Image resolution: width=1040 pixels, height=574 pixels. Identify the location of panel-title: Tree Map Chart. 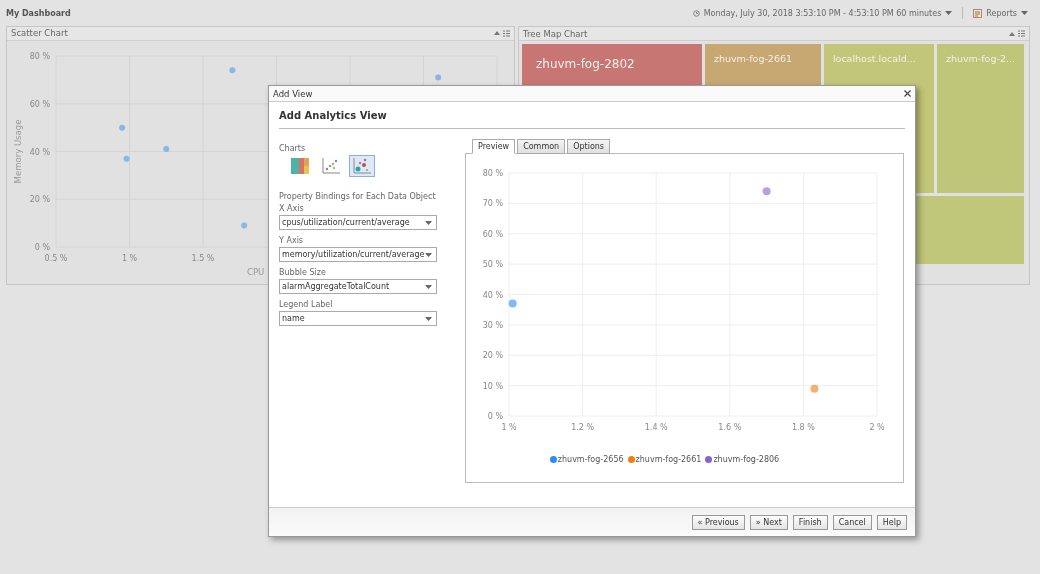
(555, 33).